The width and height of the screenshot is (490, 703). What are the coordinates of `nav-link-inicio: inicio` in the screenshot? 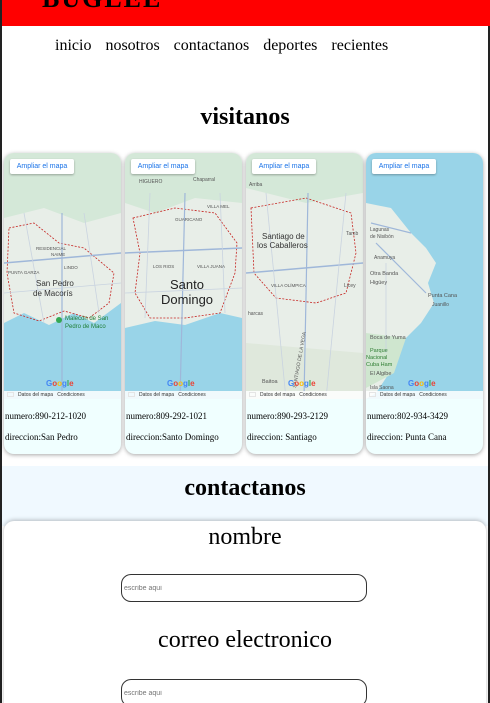 It's located at (73, 46).